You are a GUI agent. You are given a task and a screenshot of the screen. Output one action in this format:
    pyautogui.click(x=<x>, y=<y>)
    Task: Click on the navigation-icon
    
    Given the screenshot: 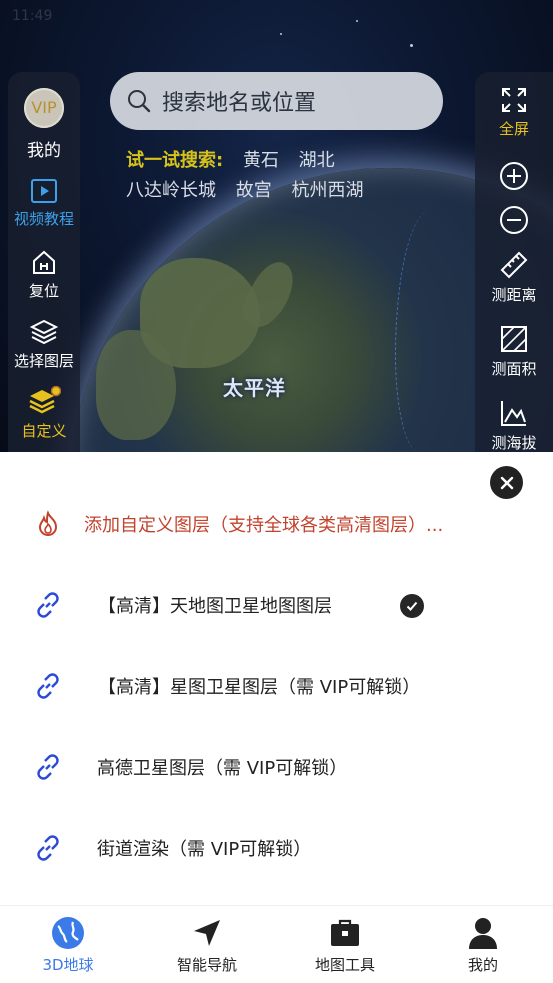 What is the action you would take?
    pyautogui.click(x=207, y=933)
    